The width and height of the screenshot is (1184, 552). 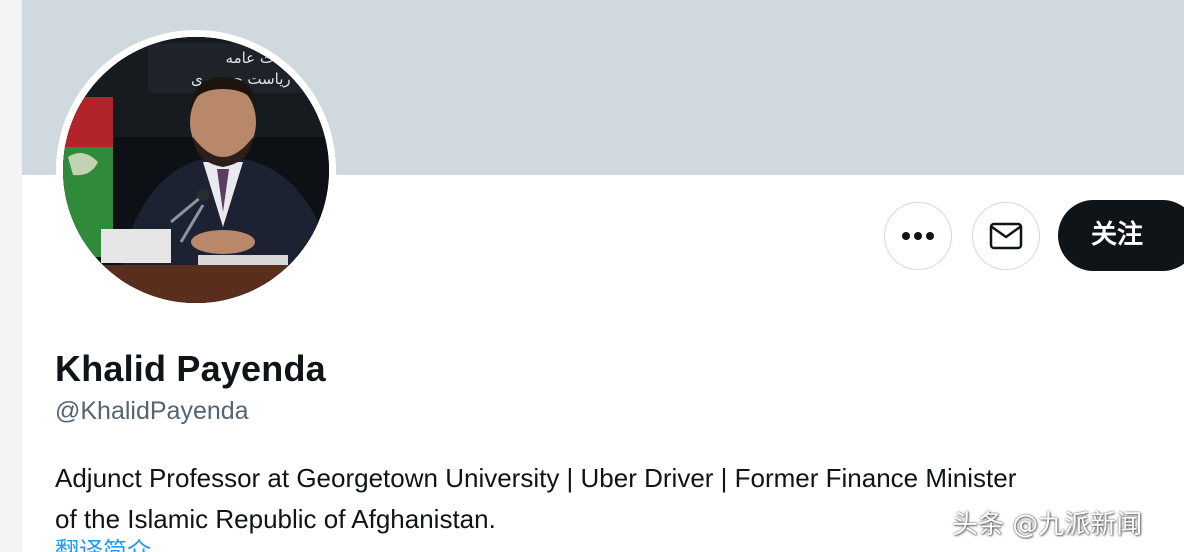 What do you see at coordinates (190, 368) in the screenshot?
I see `display-name: Khalid Payenda` at bounding box center [190, 368].